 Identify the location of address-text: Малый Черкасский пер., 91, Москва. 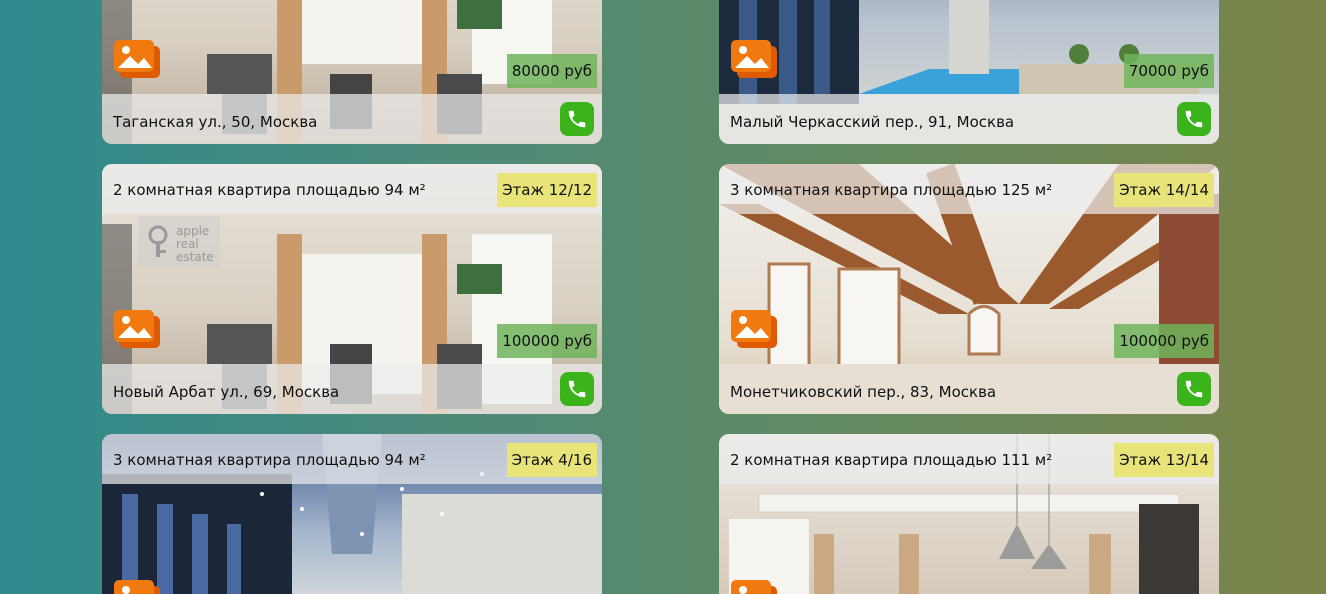
(872, 122).